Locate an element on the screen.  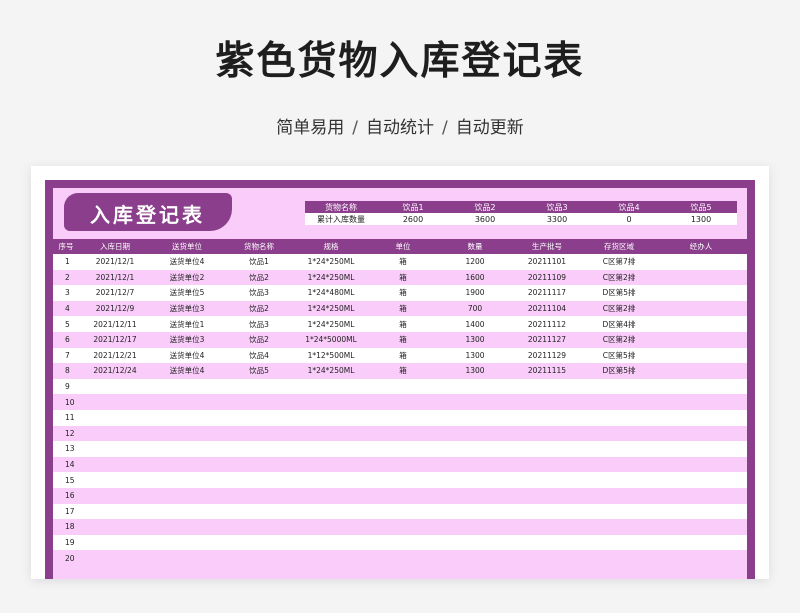
column-header: 经办人 is located at coordinates (701, 246).